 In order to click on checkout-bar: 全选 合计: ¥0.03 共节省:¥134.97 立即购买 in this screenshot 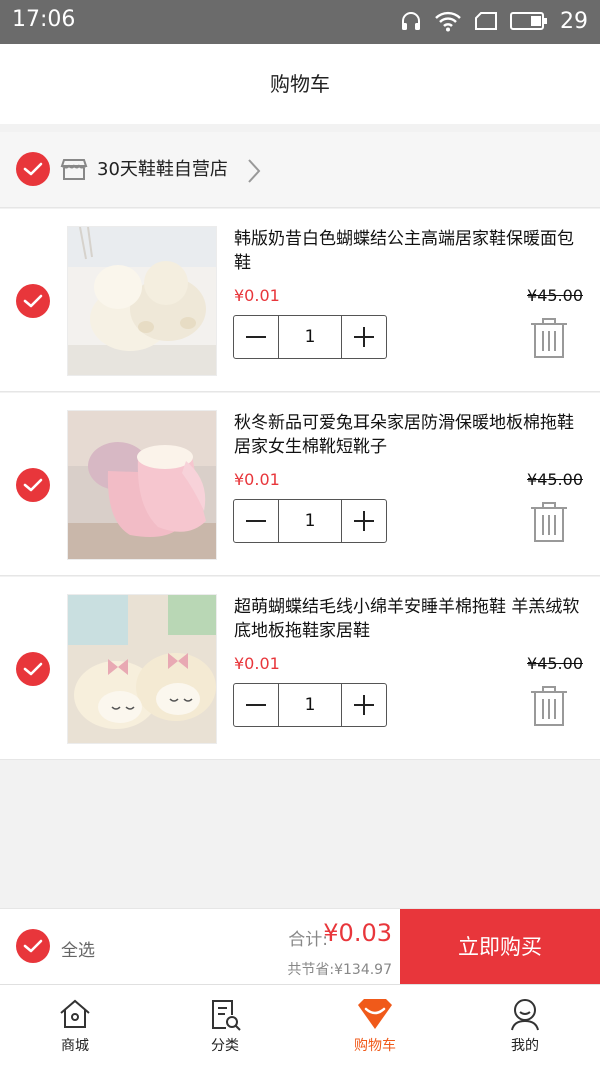, I will do `click(300, 946)`.